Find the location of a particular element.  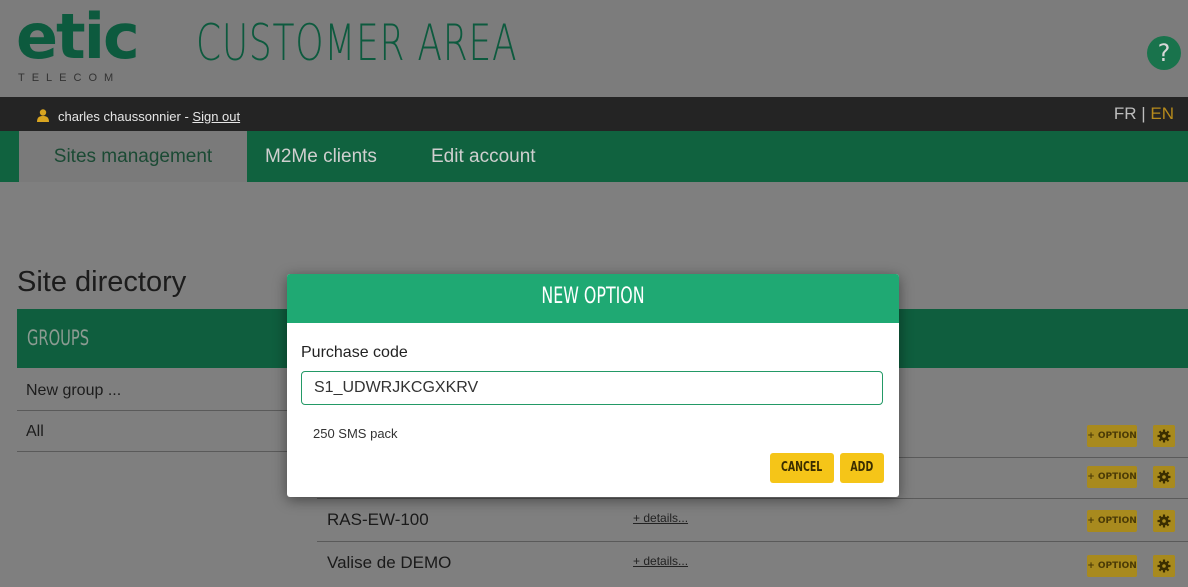

etic-logo: etic TELECOM is located at coordinates (78, 50).